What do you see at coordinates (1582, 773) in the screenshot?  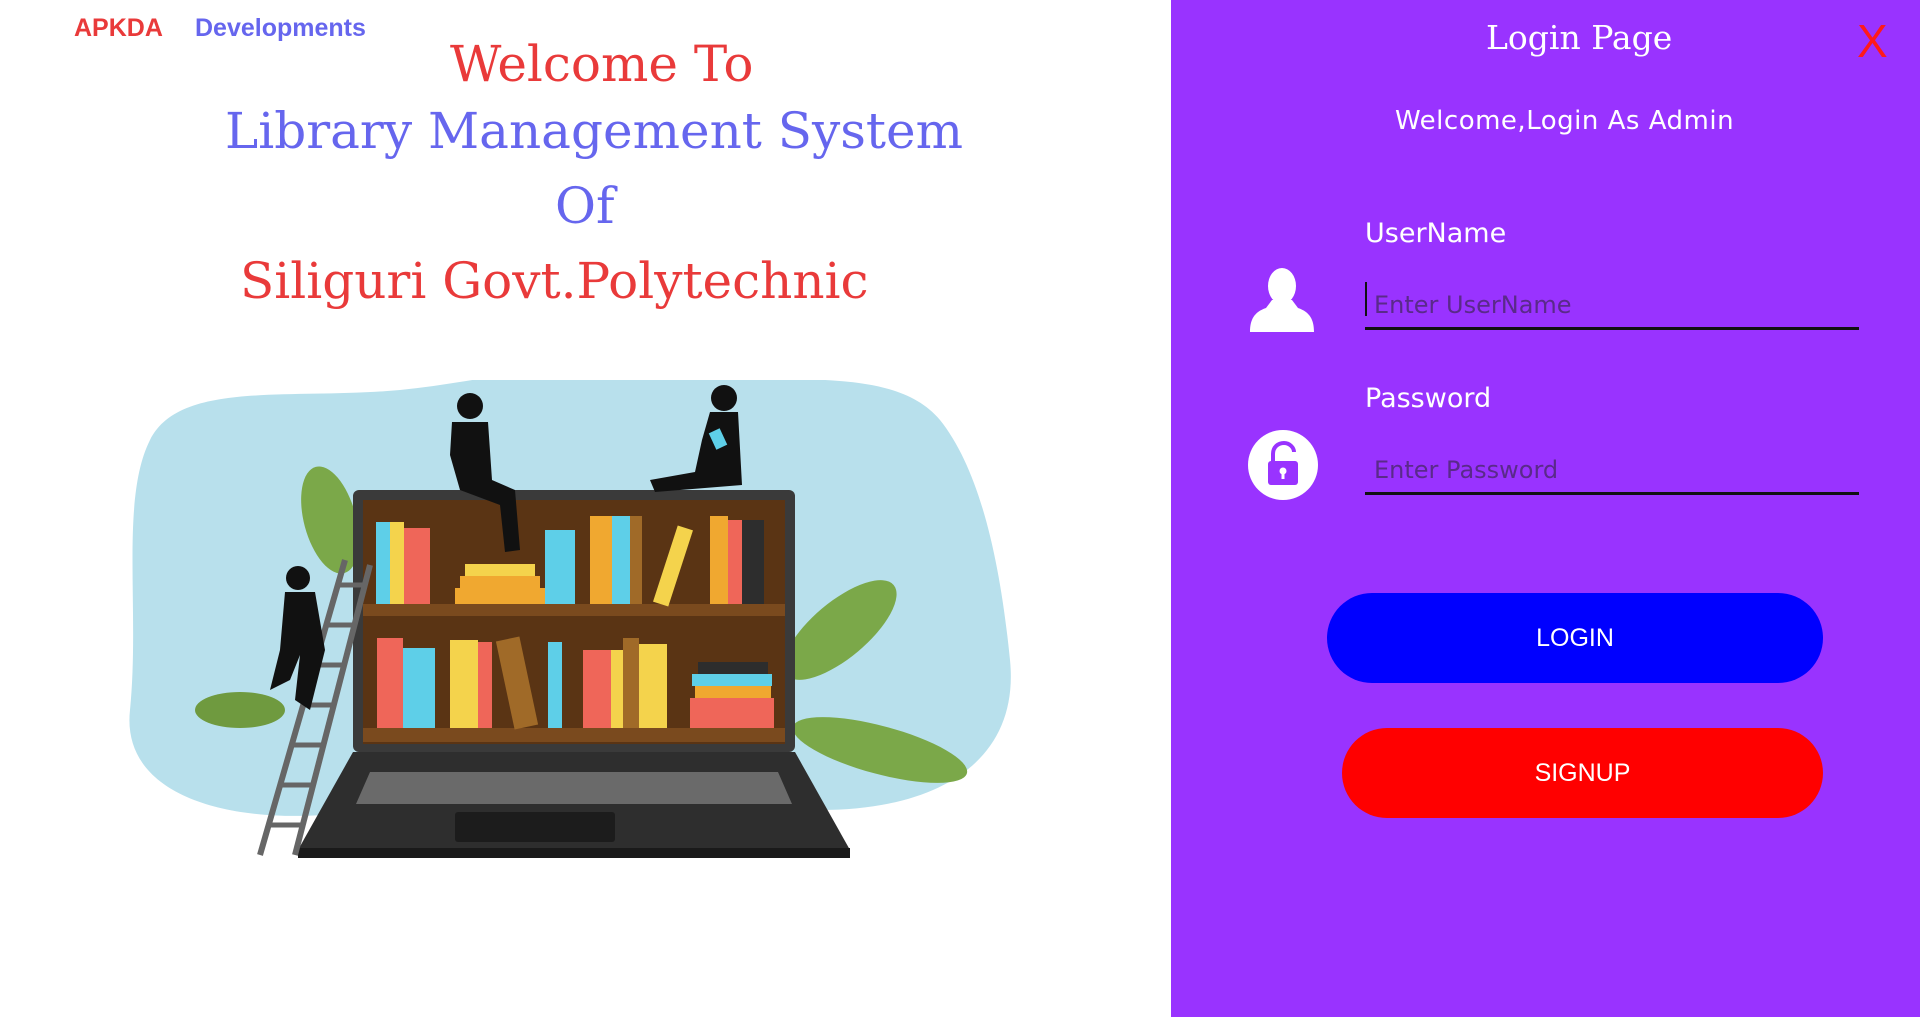 I see `signup-button: SIGNUP` at bounding box center [1582, 773].